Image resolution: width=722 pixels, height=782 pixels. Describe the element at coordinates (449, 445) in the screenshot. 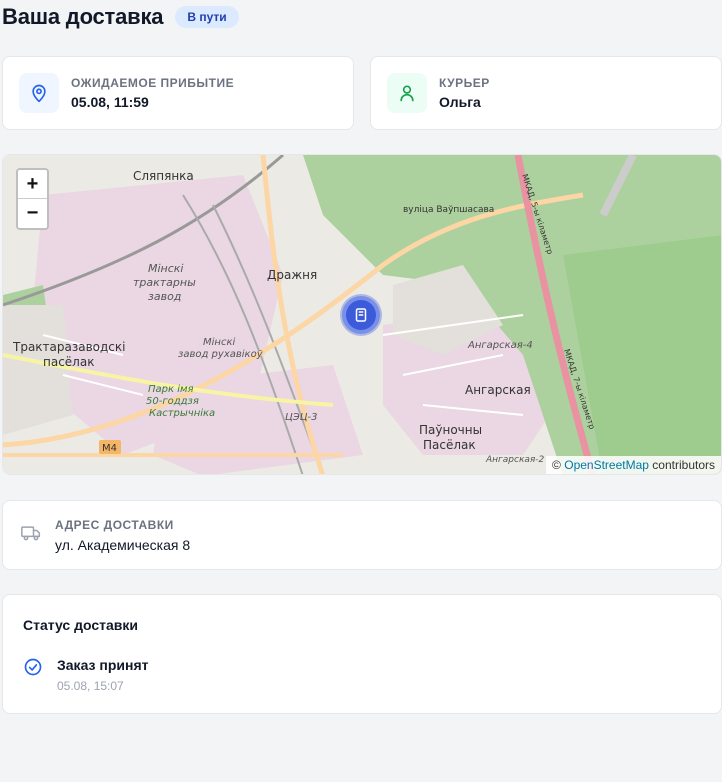

I see `map-label-pauno2: Пасёлак` at that location.